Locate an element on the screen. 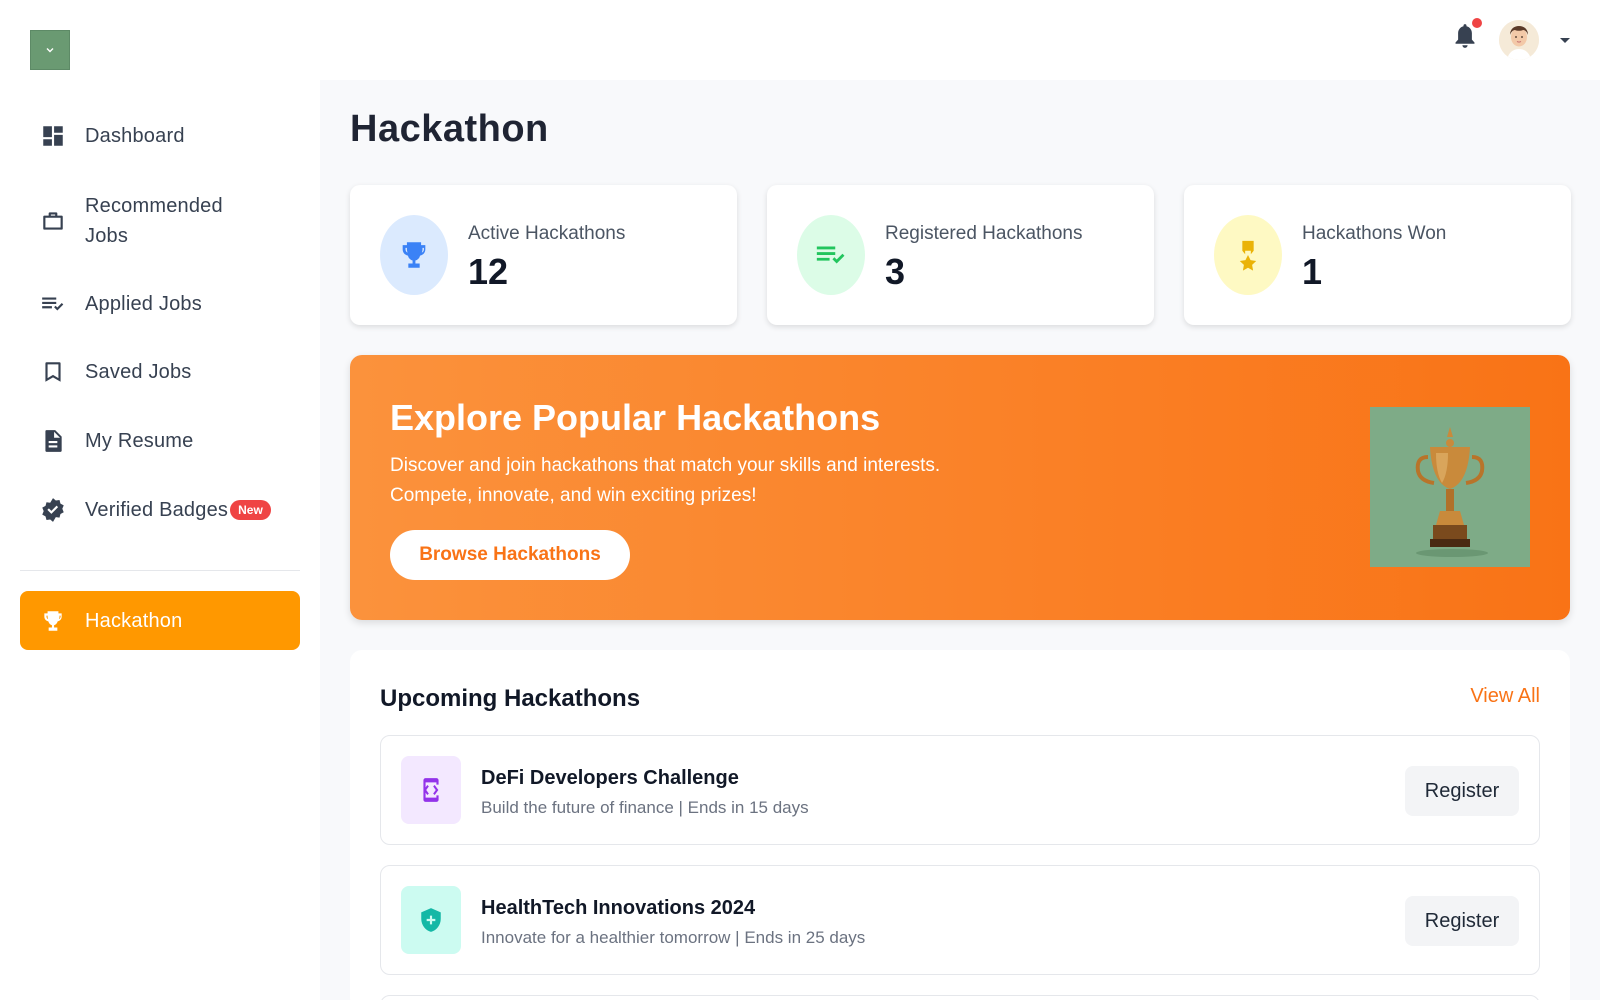  chevron-down-icon is located at coordinates (50, 50).